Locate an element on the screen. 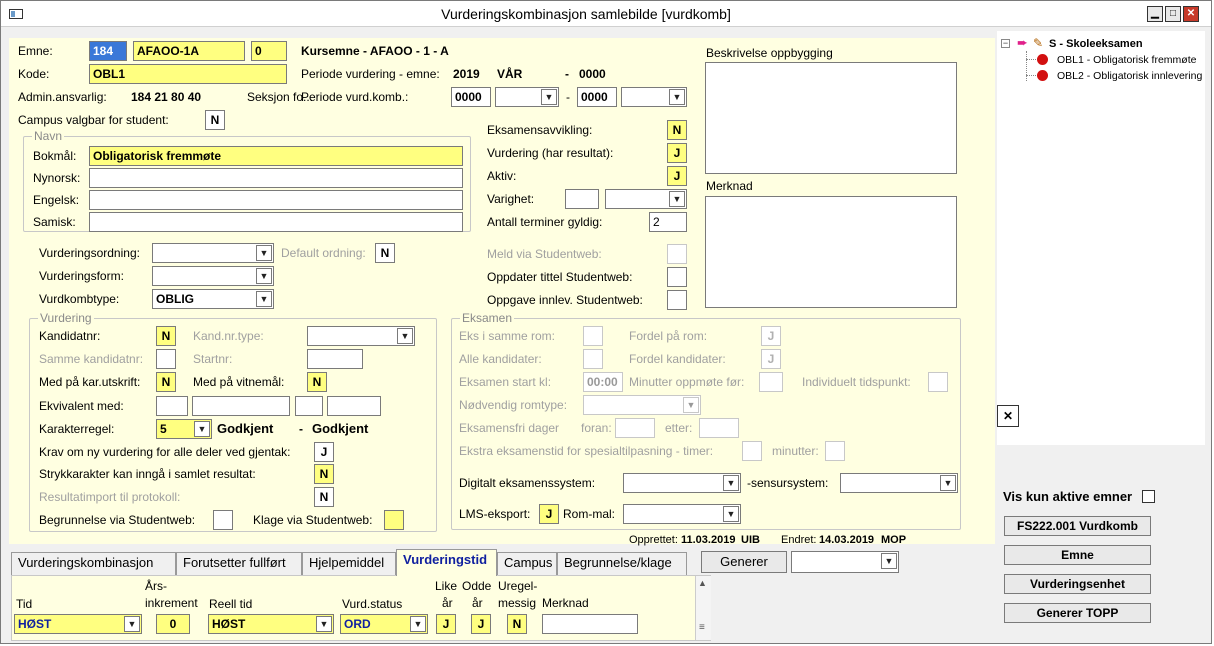 The height and width of the screenshot is (646, 1214). resimport-checkbox: N is located at coordinates (324, 497).